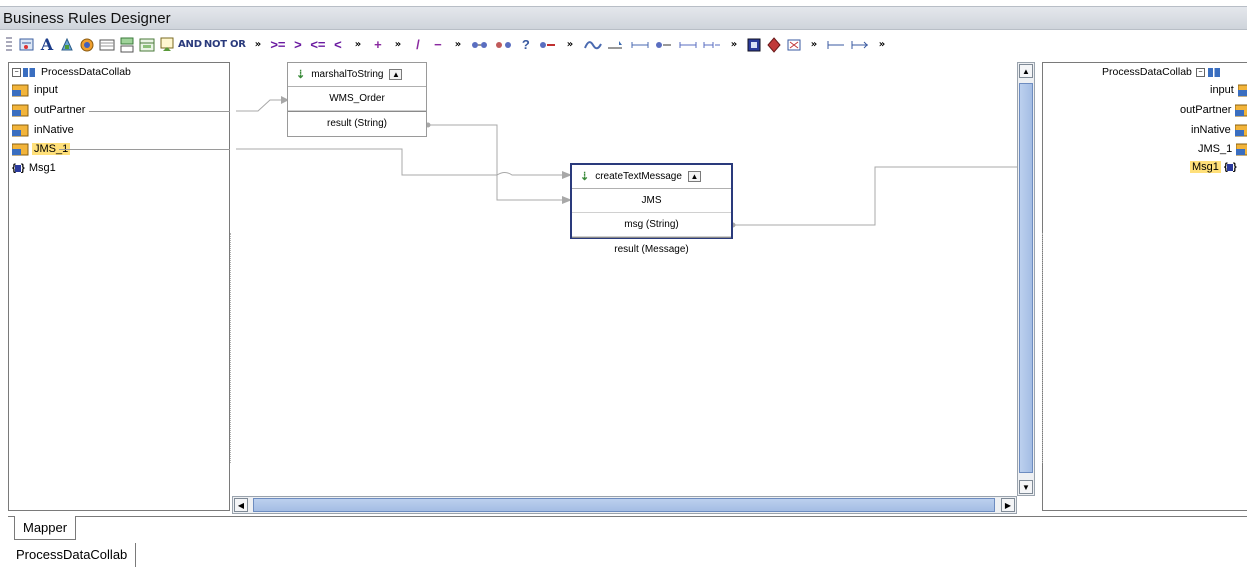 The width and height of the screenshot is (1247, 567). Describe the element at coordinates (127, 45) in the screenshot. I see `local-variable-icon` at that location.